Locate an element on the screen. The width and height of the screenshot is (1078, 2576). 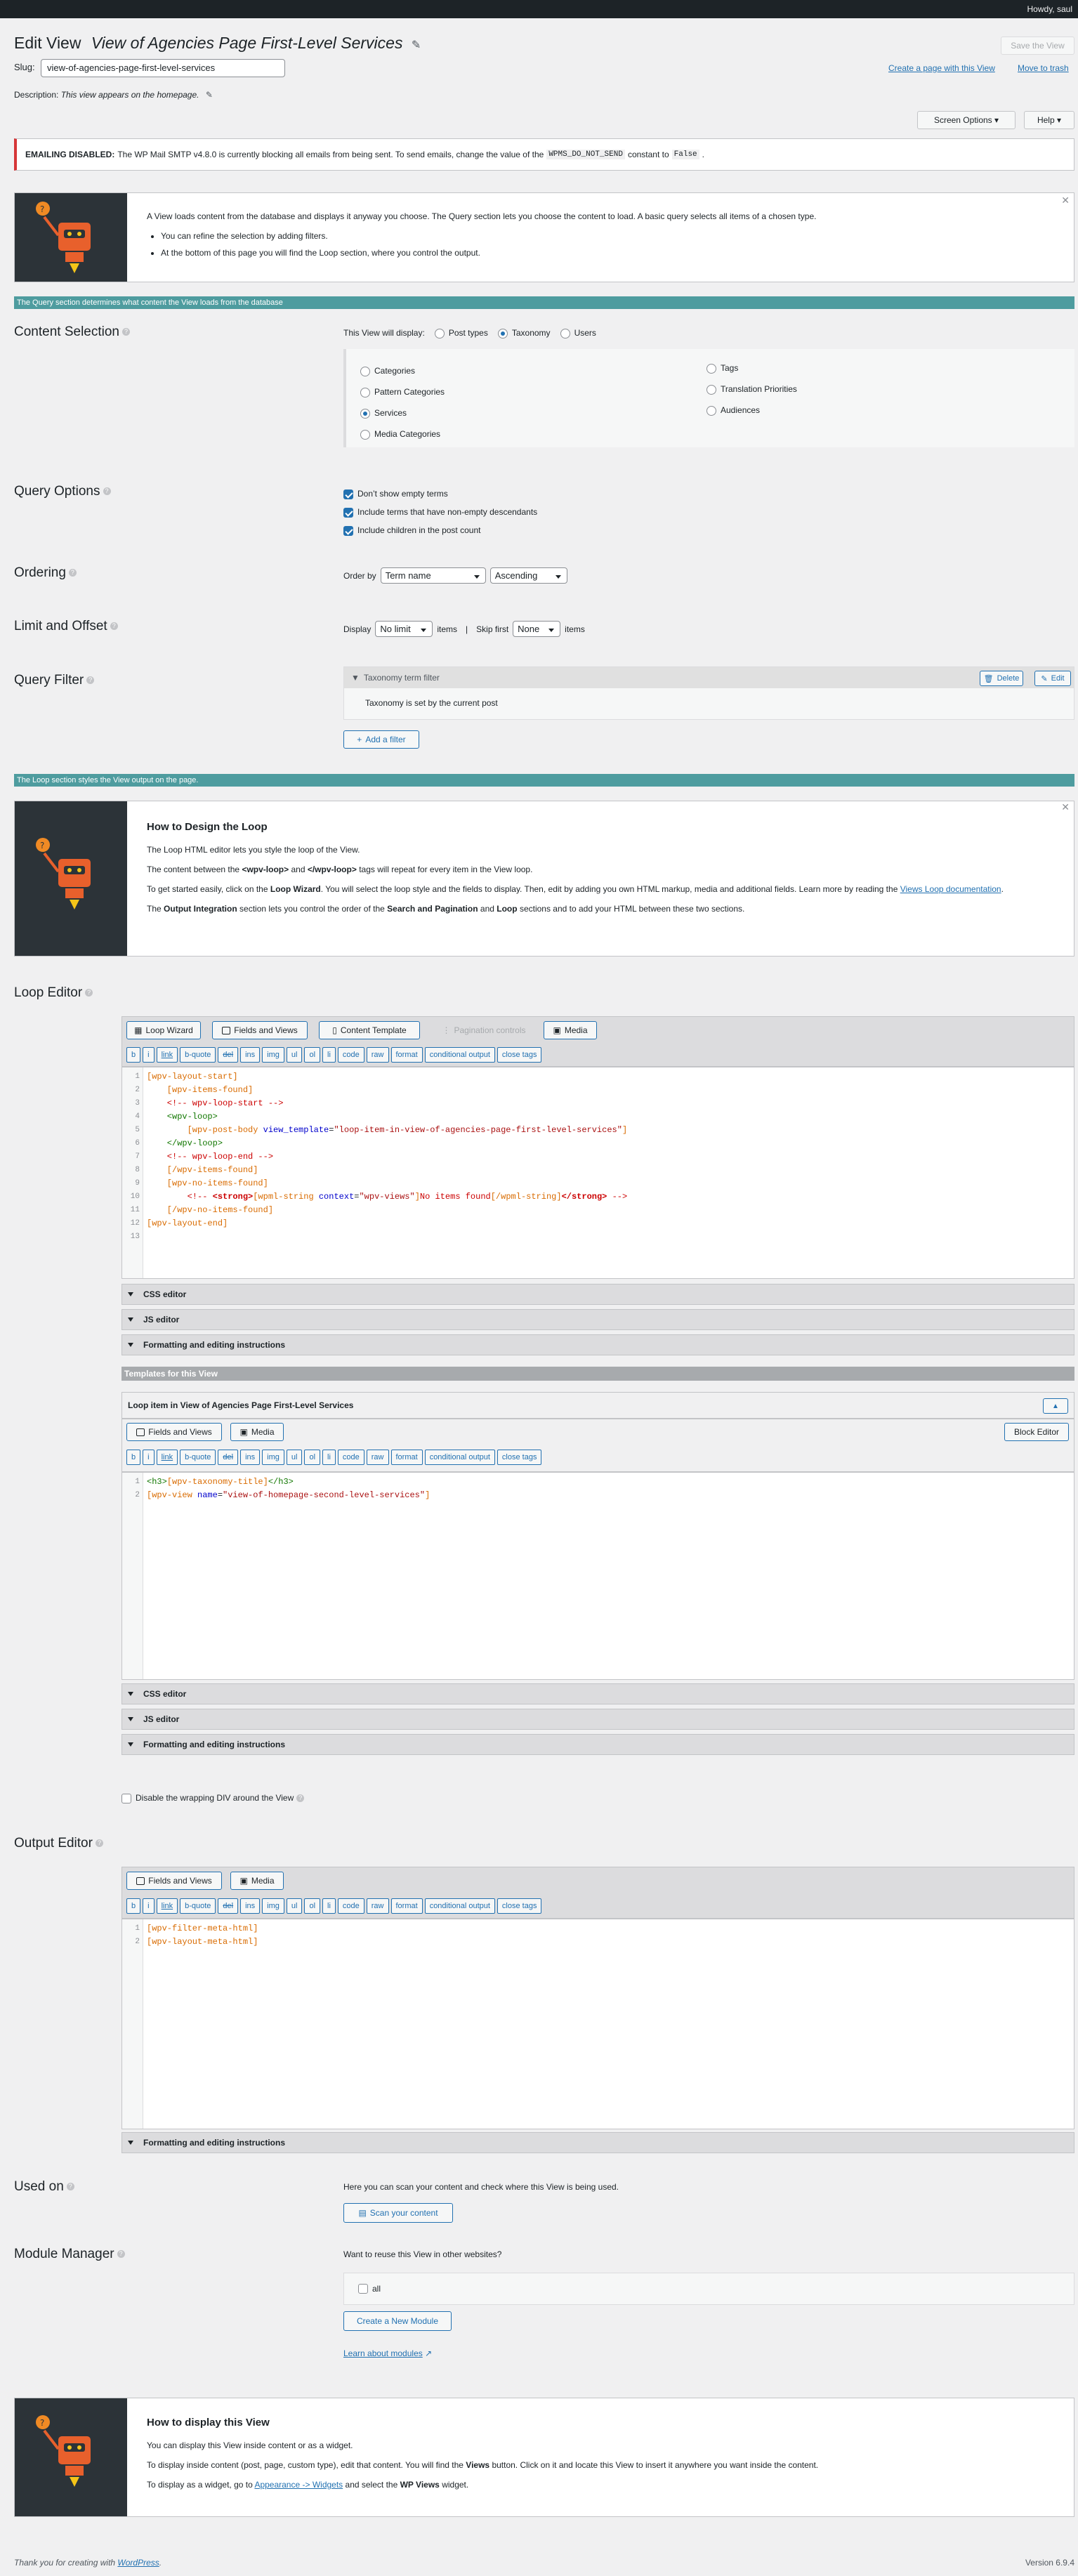
edit-filter-button: ✎ Edit is located at coordinates (1052, 678).